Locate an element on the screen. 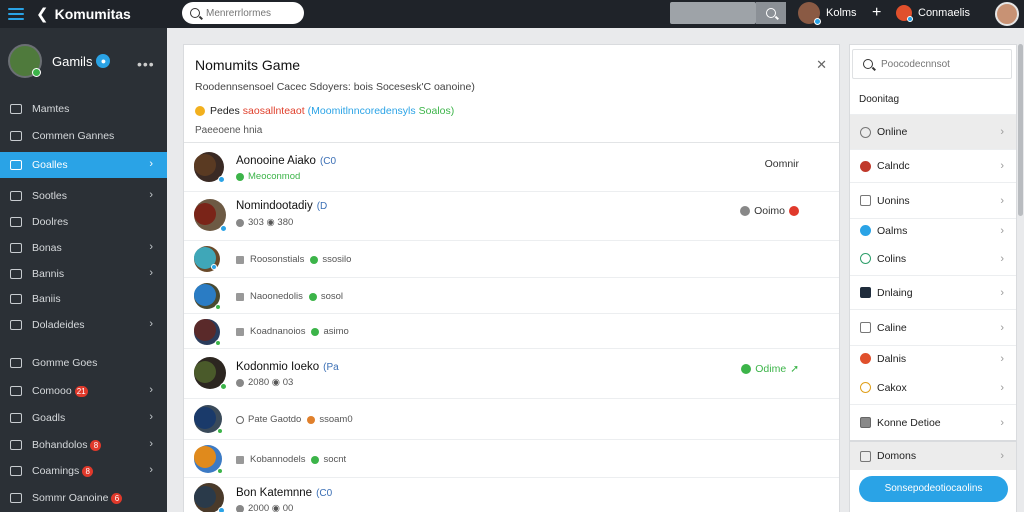 Image resolution: width=1024 pixels, height=512 pixels. table-row: Naoonedolis sosol is located at coordinates (511, 296).